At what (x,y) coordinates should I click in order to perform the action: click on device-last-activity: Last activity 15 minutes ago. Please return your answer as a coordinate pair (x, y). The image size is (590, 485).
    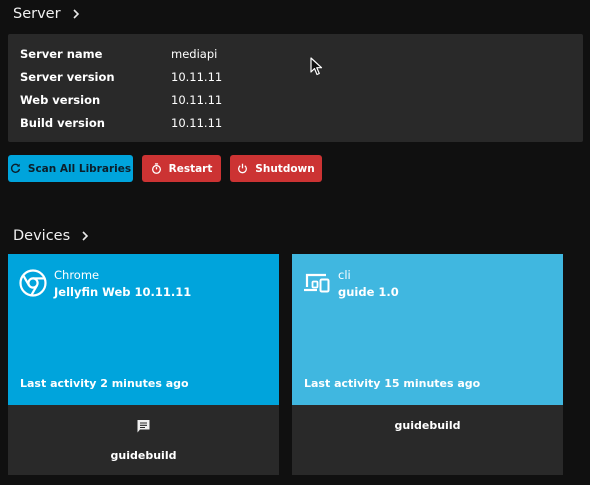
    Looking at the image, I should click on (392, 383).